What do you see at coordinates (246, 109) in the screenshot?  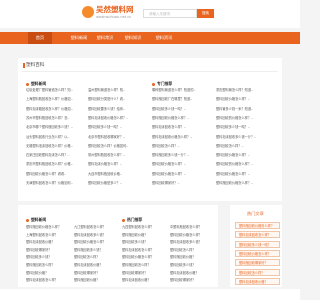 I see `list-item: 塑料管多少钱一米？知道..` at bounding box center [246, 109].